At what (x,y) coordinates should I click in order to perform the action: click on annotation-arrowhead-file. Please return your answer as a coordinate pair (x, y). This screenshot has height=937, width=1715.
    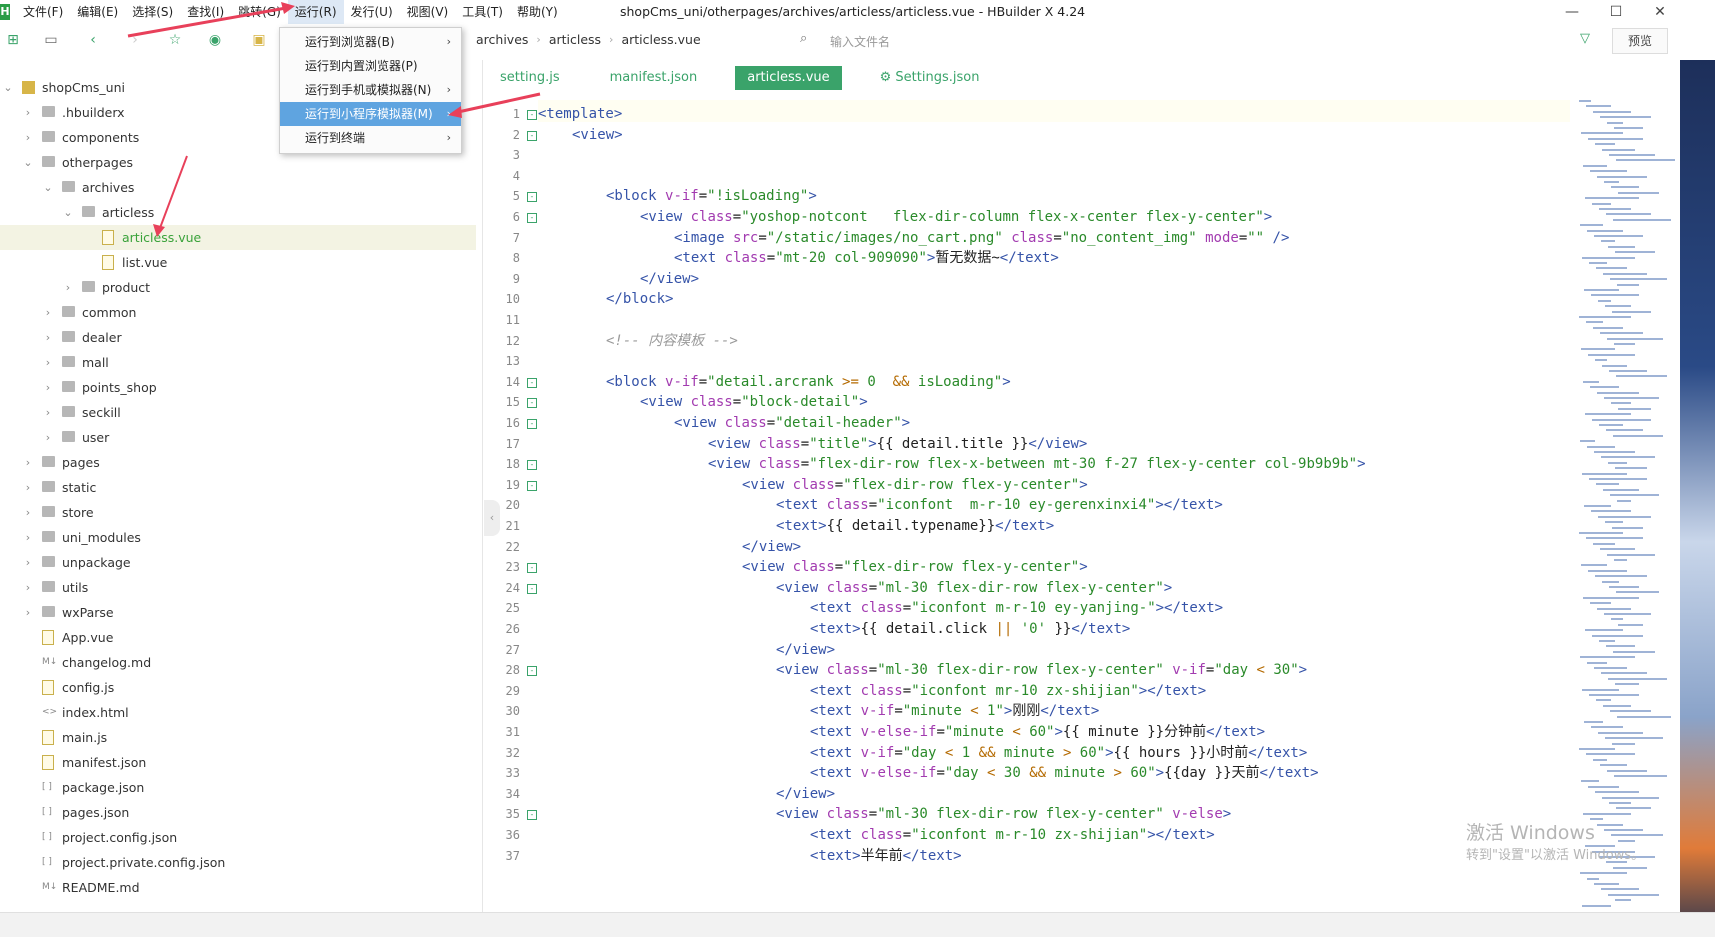
    Looking at the image, I should click on (159, 230).